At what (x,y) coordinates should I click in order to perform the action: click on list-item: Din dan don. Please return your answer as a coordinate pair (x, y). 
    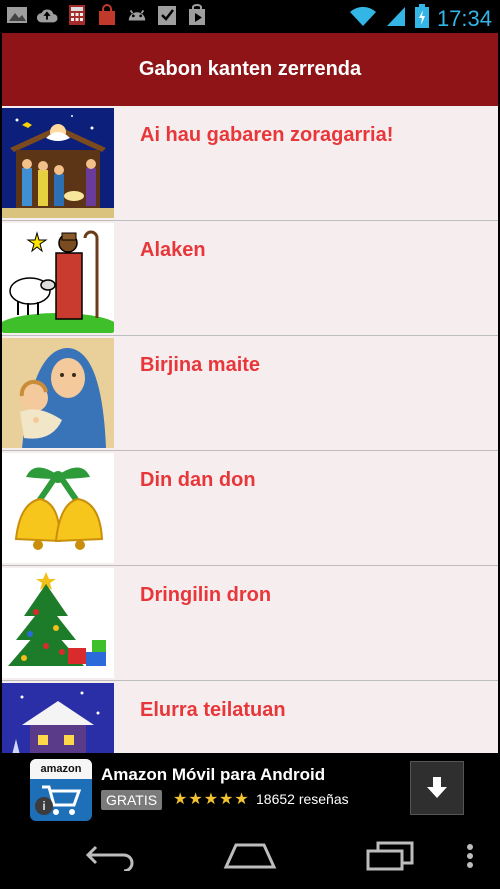
    Looking at the image, I should click on (250, 508).